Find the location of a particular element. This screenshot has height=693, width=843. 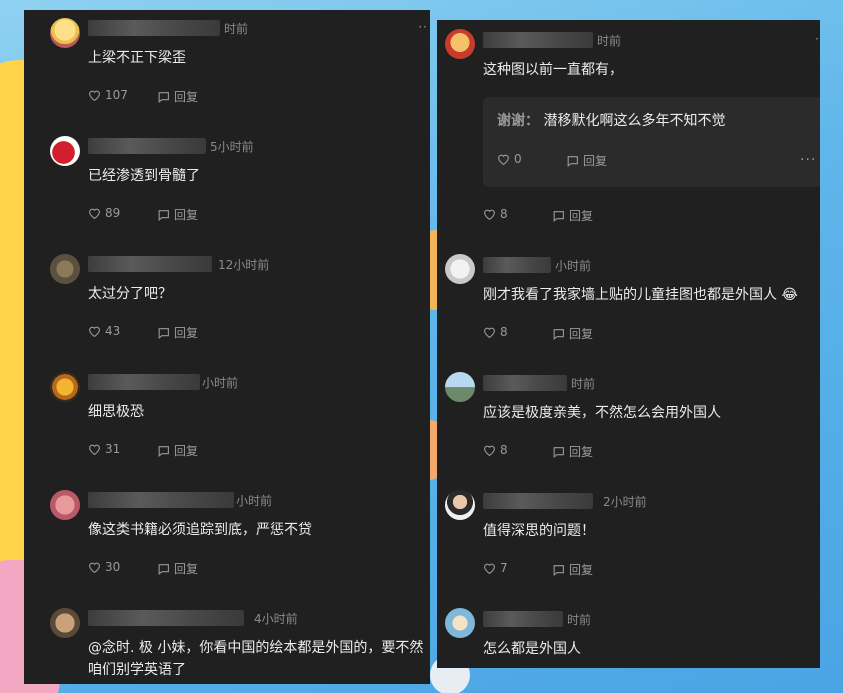

like-button: 43 is located at coordinates (104, 331).